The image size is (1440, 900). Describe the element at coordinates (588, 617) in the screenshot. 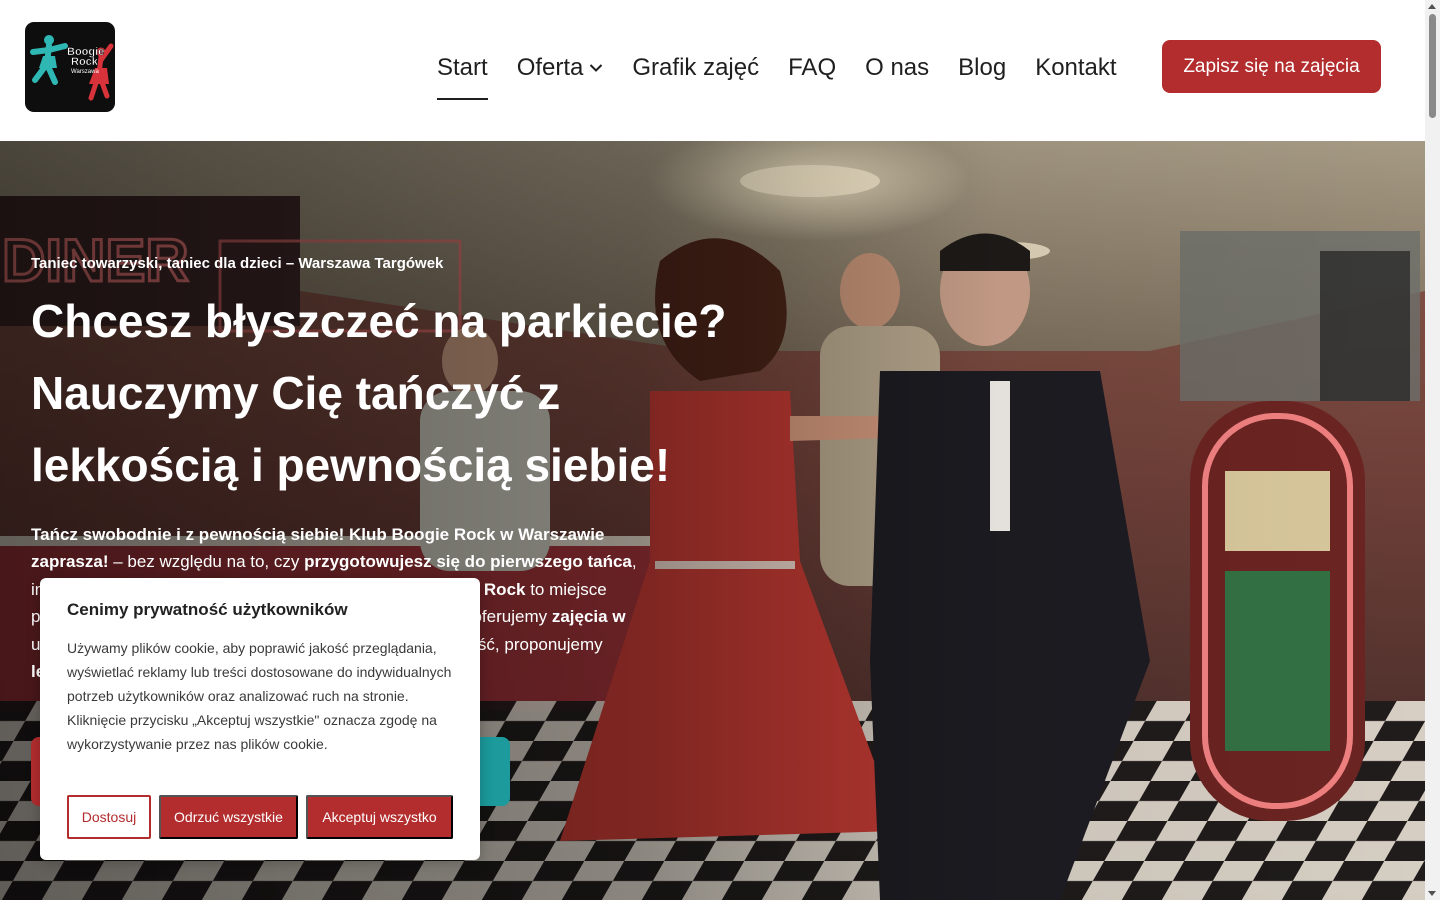

I see `hero-text-line4-bold: zajęcia w` at that location.